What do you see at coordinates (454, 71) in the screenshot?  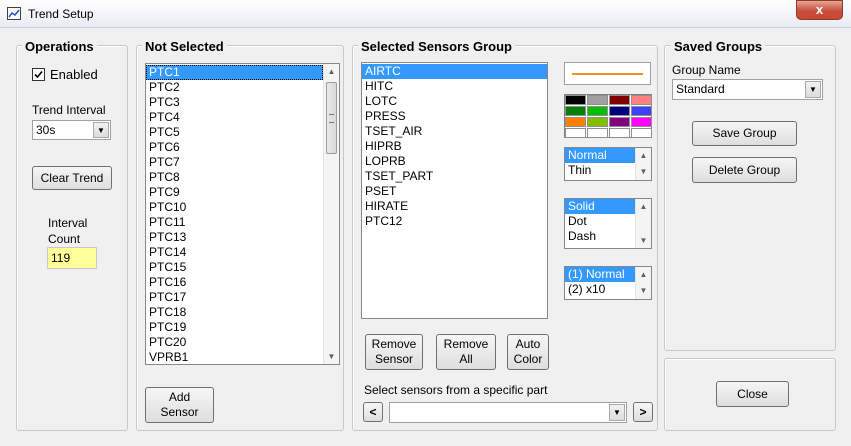 I see `list-item: AIRTC` at bounding box center [454, 71].